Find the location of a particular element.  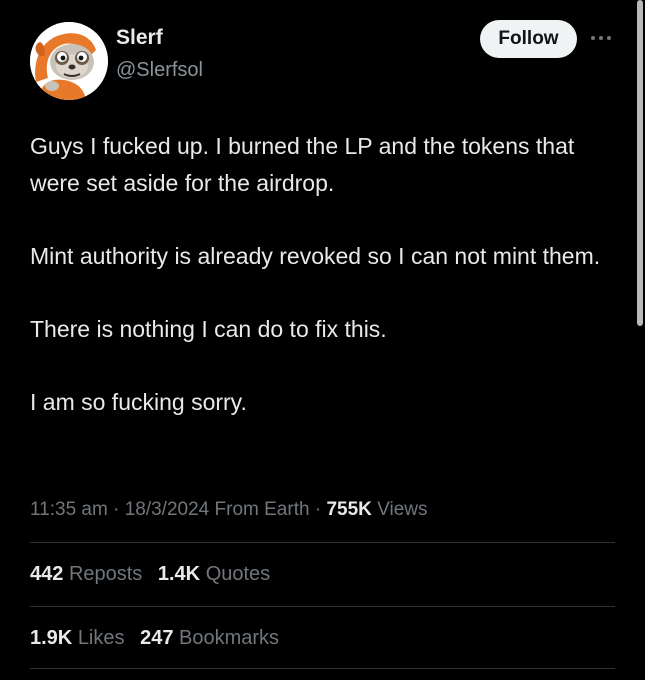

reposts-label: Reposts is located at coordinates (105, 574).